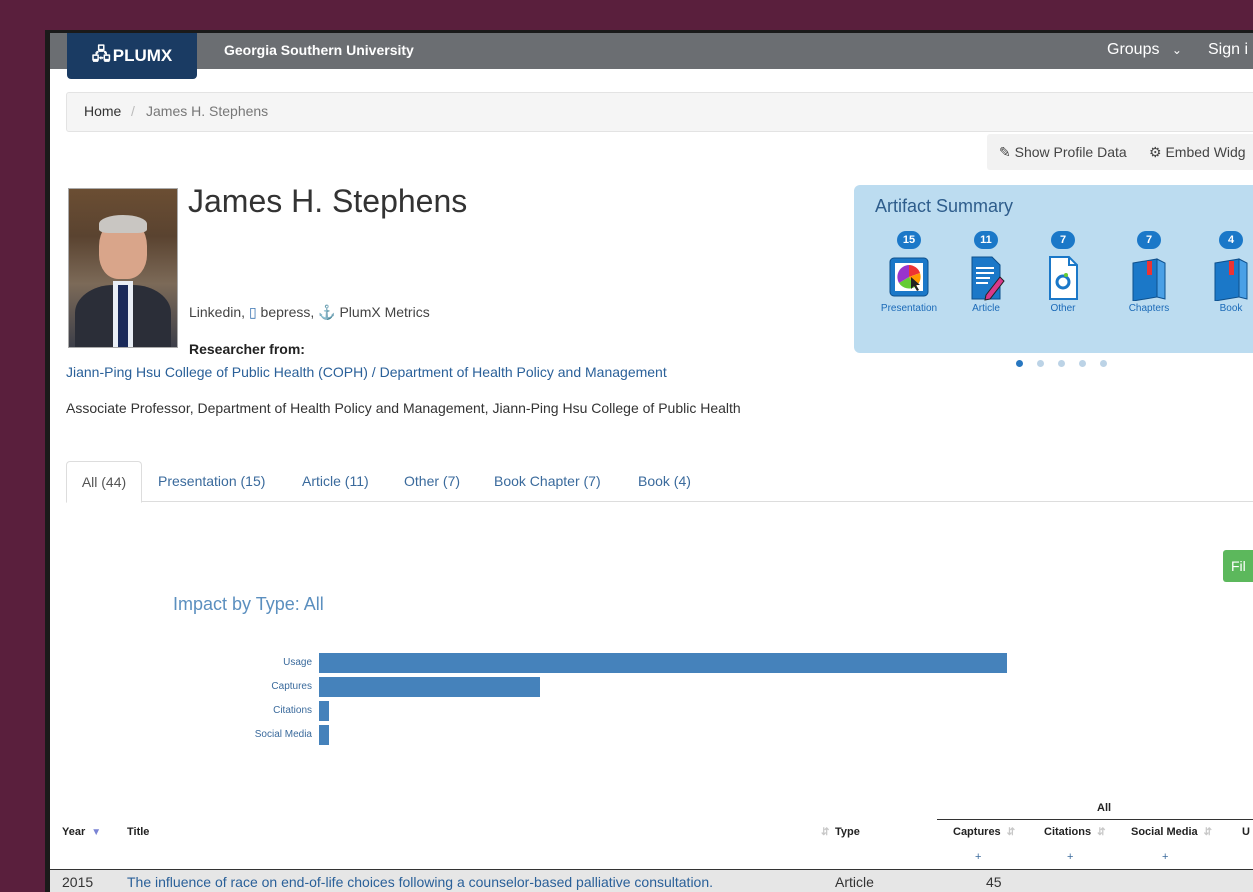 The image size is (1253, 892). Describe the element at coordinates (384, 312) in the screenshot. I see `plumx-metrics-link: PlumX Metrics` at that location.